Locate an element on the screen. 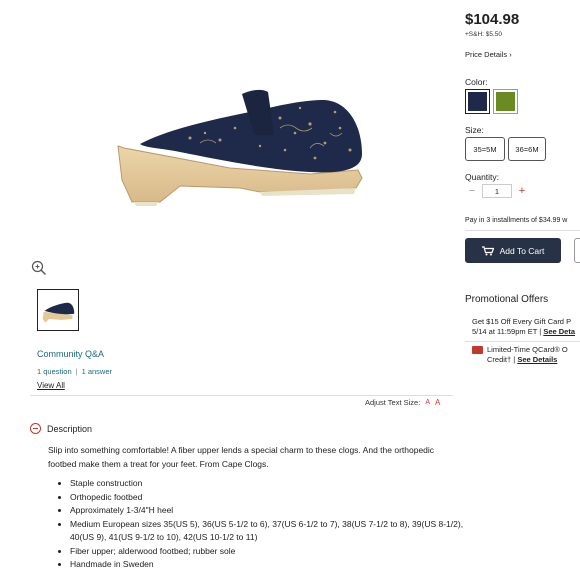 This screenshot has width=580, height=580. quantity-stepper: − 1 + is located at coordinates (497, 191).